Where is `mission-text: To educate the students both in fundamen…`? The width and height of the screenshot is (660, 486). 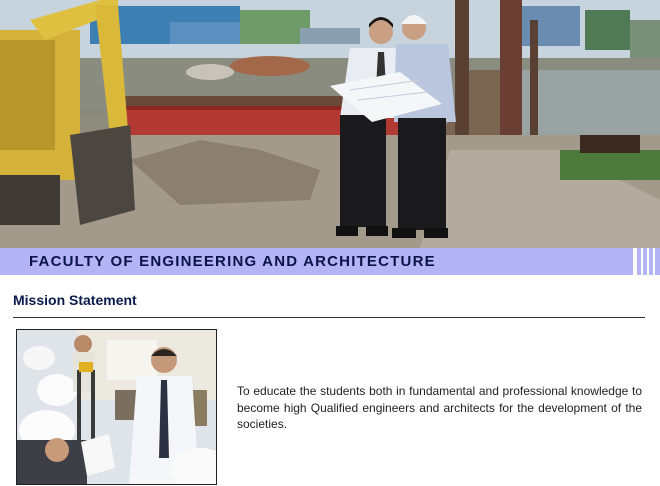 mission-text: To educate the students both in fundamen… is located at coordinates (439, 407).